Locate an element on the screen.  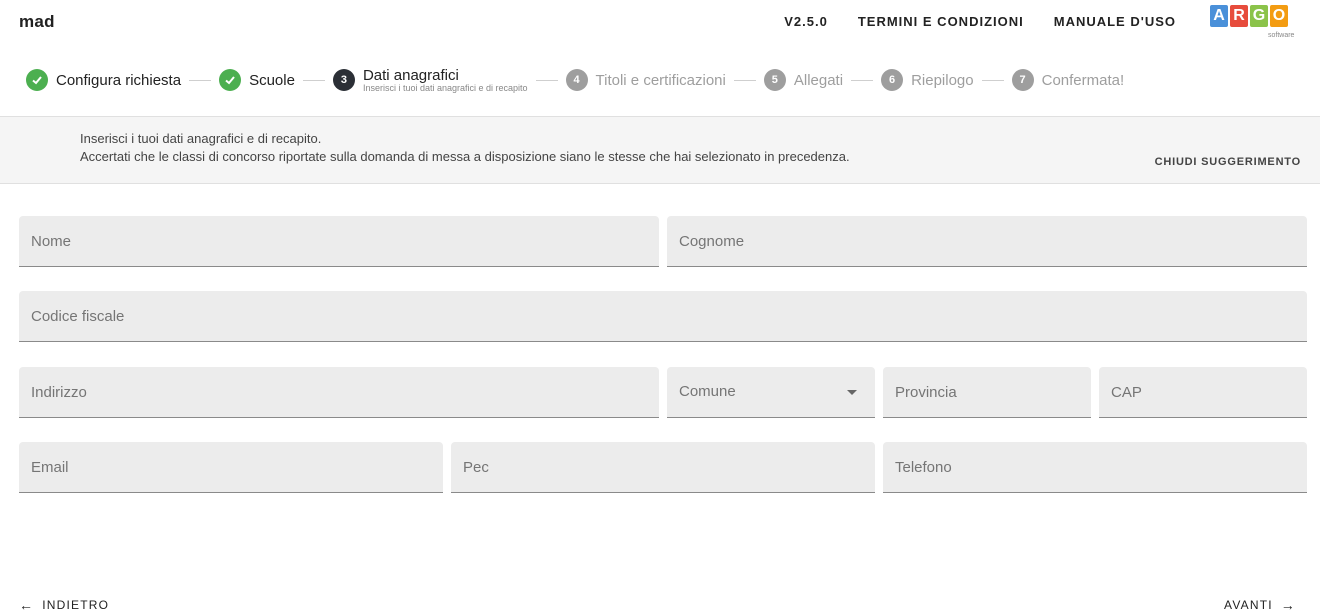
step-confermata: 7 Confermata! is located at coordinates (1068, 80).